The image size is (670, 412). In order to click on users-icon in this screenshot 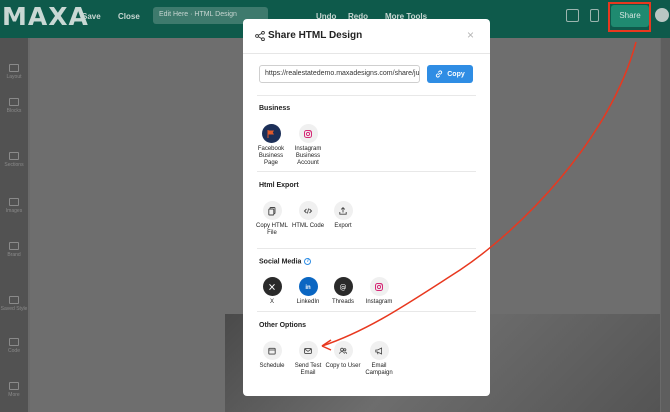, I will do `click(343, 350)`.